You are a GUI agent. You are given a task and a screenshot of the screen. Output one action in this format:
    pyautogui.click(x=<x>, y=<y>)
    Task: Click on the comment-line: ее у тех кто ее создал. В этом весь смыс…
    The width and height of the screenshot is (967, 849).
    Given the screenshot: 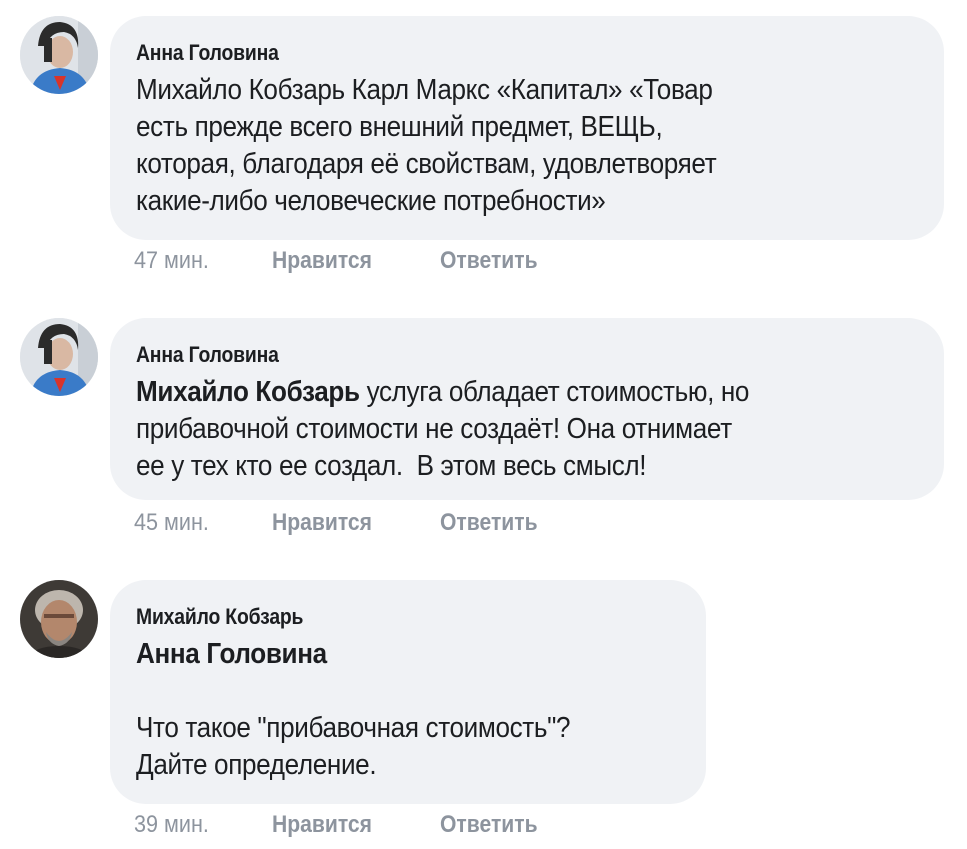 What is the action you would take?
    pyautogui.click(x=391, y=466)
    